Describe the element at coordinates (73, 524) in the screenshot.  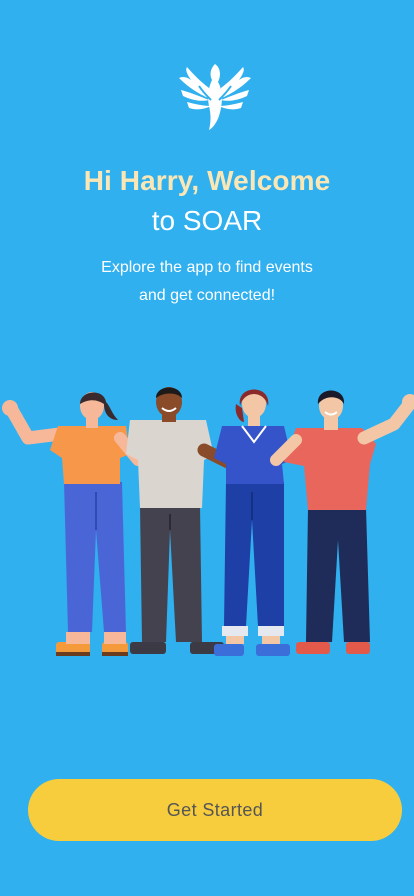
I see `person-orange-shirt` at that location.